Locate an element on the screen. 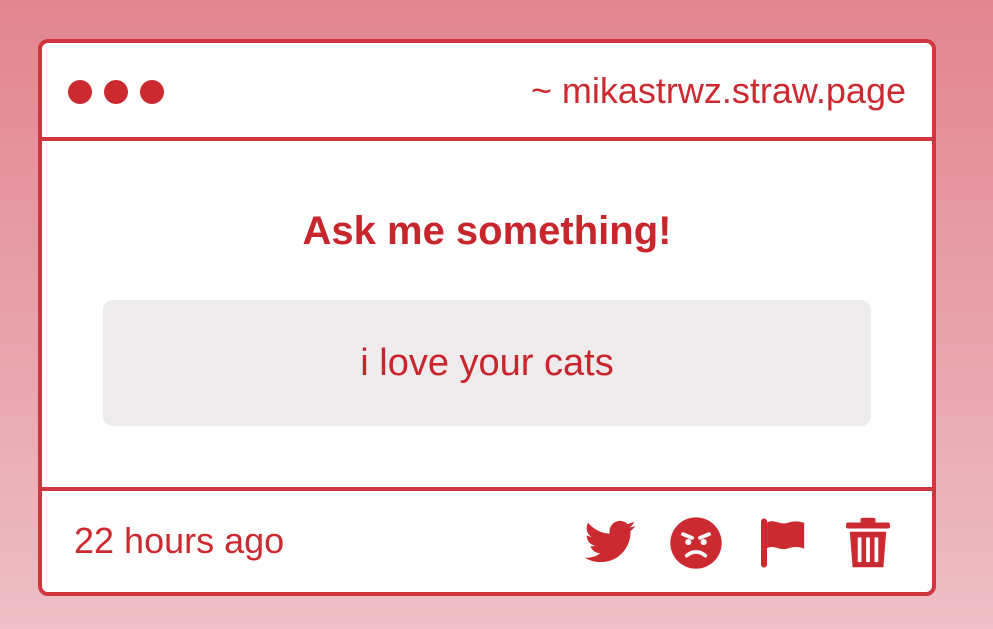  post-footer: 22 hours ago is located at coordinates (487, 539).